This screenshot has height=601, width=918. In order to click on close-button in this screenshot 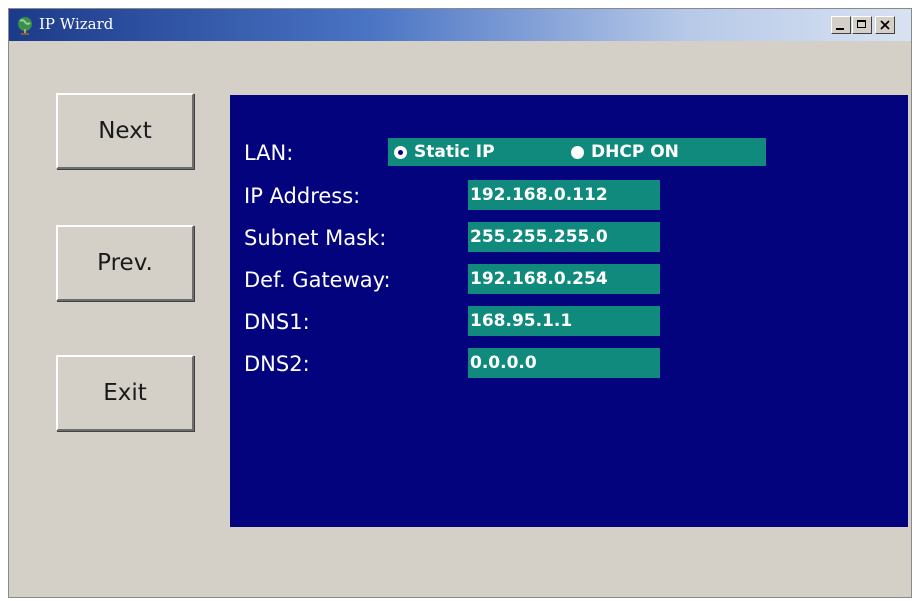, I will do `click(885, 25)`.